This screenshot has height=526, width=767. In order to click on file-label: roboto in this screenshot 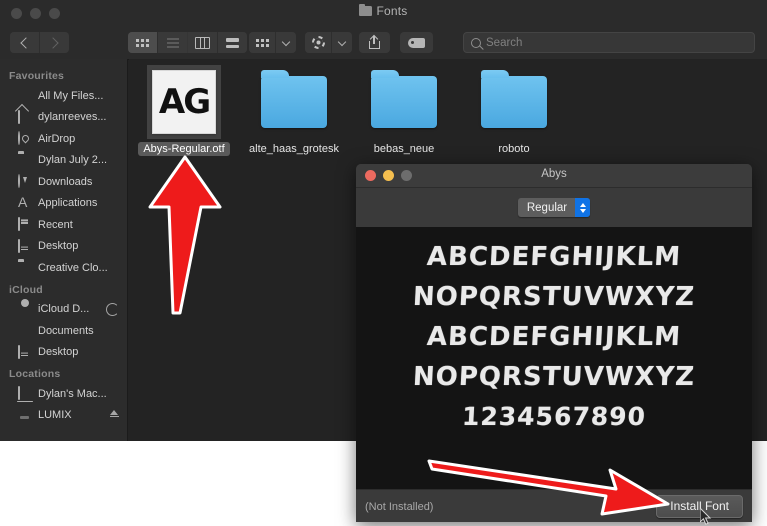, I will do `click(514, 149)`.